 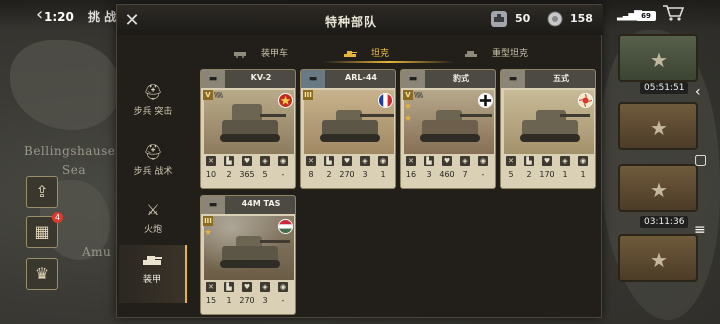 I want to click on supply-crate-3: ★, so click(x=658, y=188).